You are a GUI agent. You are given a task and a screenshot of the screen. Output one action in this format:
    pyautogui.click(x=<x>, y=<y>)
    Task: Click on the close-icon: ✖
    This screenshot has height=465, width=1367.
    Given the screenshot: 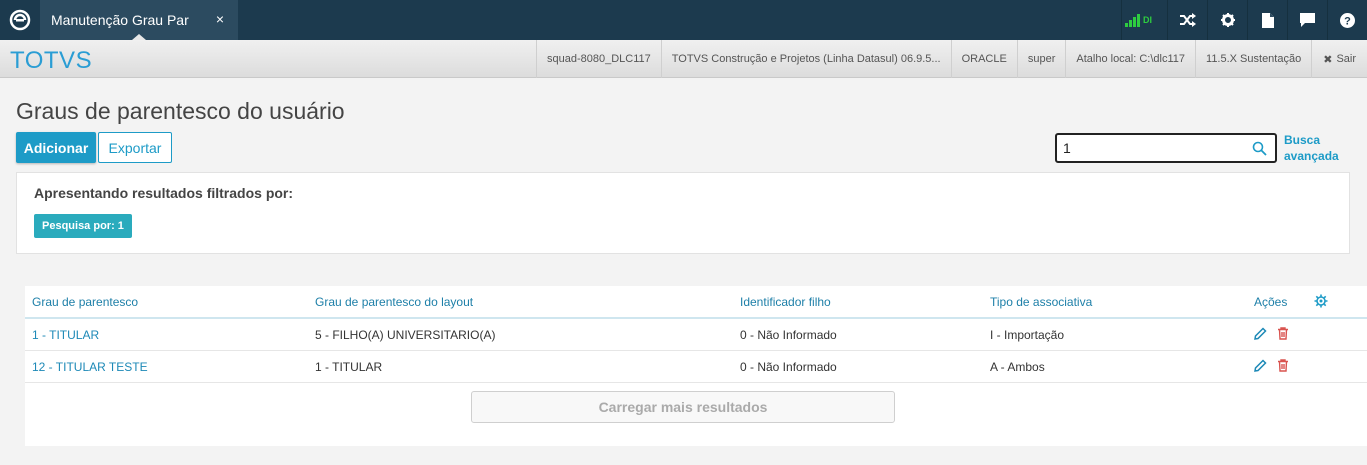 What is the action you would take?
    pyautogui.click(x=1328, y=59)
    